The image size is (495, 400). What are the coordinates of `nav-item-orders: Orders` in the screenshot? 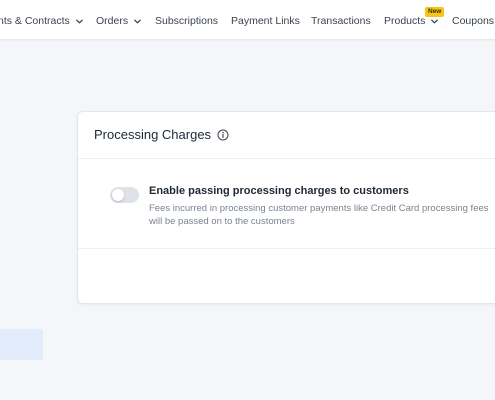 It's located at (119, 21).